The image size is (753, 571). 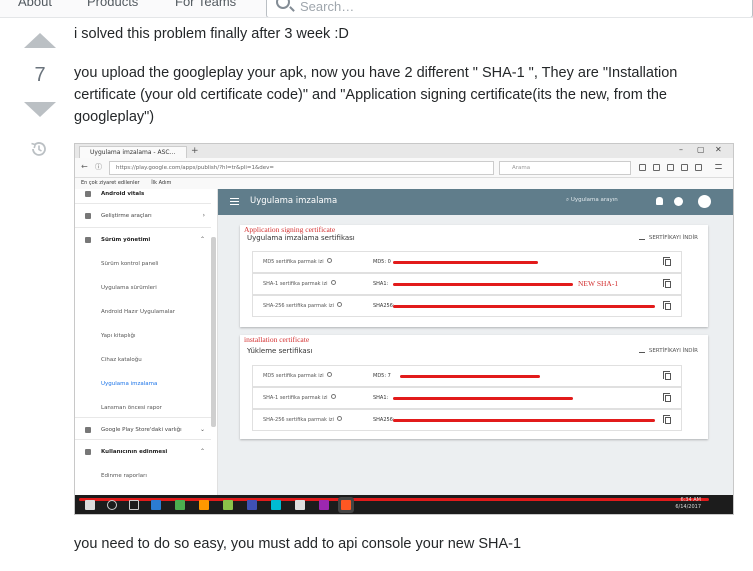 I want to click on windows-taskbar: 6:34 AM 6/14/2017, so click(x=404, y=504).